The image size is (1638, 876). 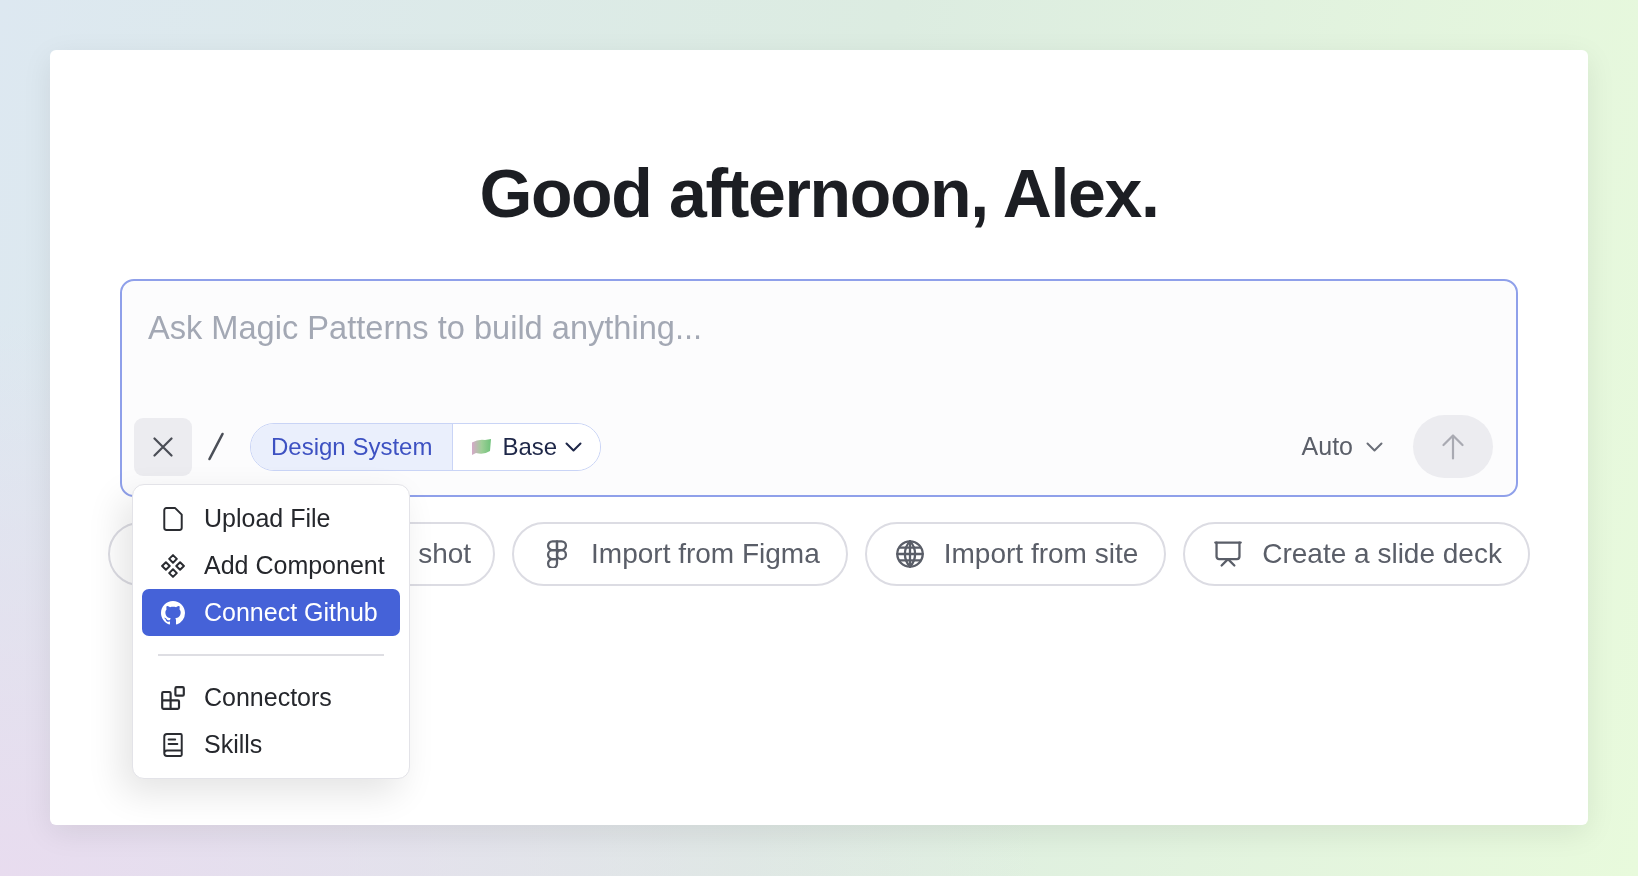 What do you see at coordinates (909, 554) in the screenshot?
I see `globe-icon` at bounding box center [909, 554].